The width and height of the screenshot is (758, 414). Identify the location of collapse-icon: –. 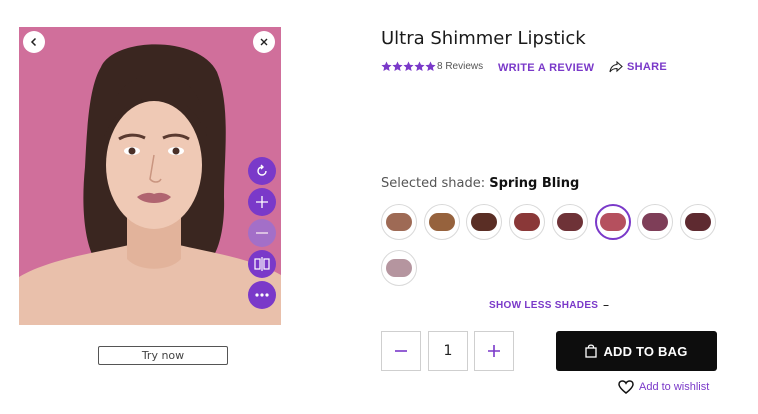
(606, 305).